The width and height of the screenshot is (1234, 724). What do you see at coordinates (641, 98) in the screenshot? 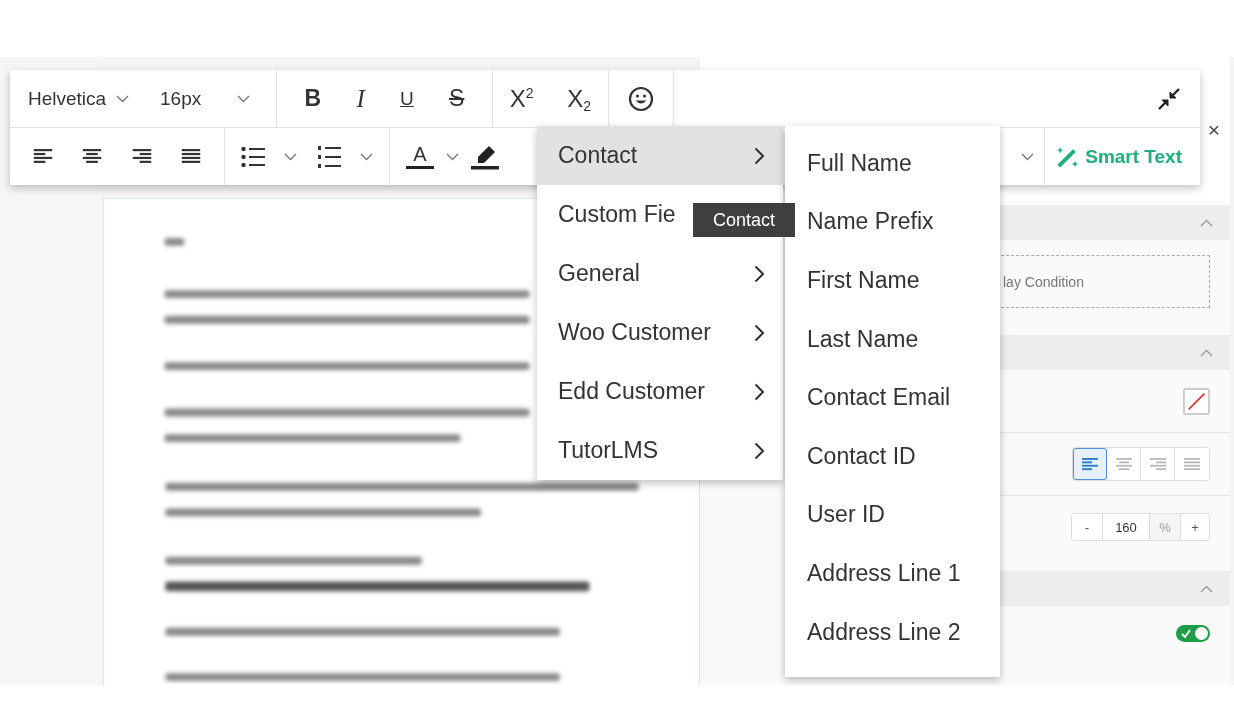
I see `emoji-icon` at bounding box center [641, 98].